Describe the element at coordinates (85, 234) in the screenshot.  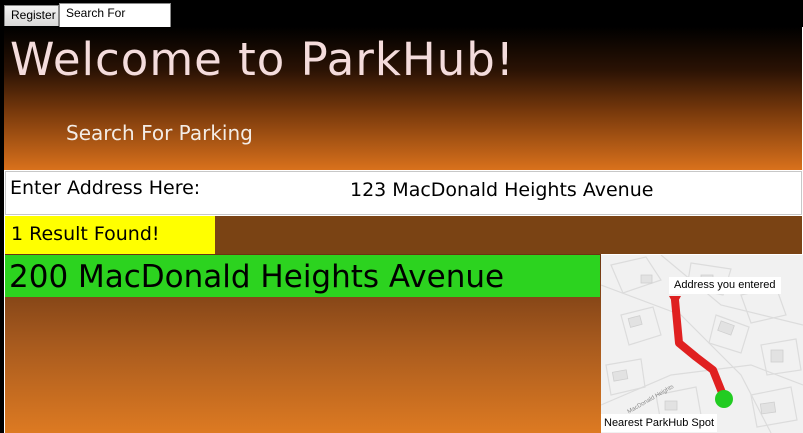
I see `result-count-text: 1 Result Found!` at that location.